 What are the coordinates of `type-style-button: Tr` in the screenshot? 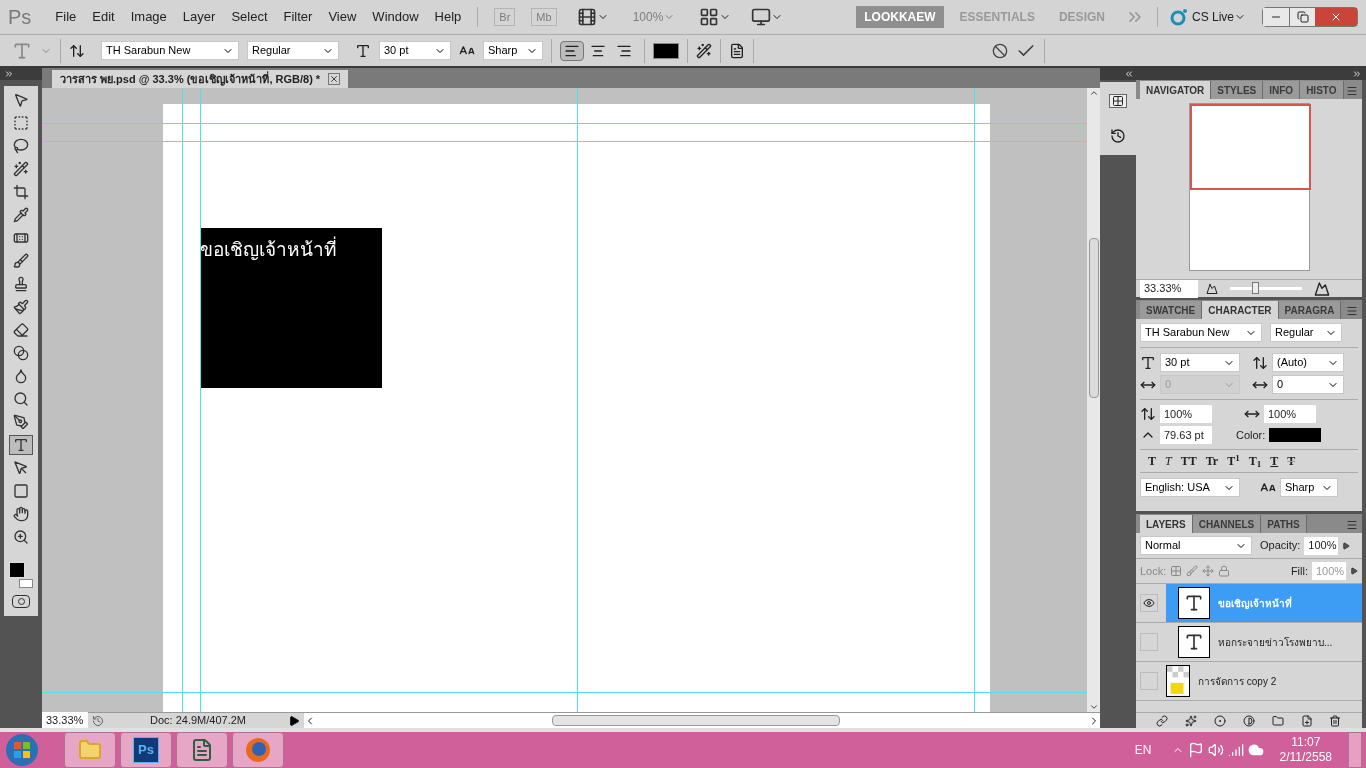 It's located at (1212, 461).